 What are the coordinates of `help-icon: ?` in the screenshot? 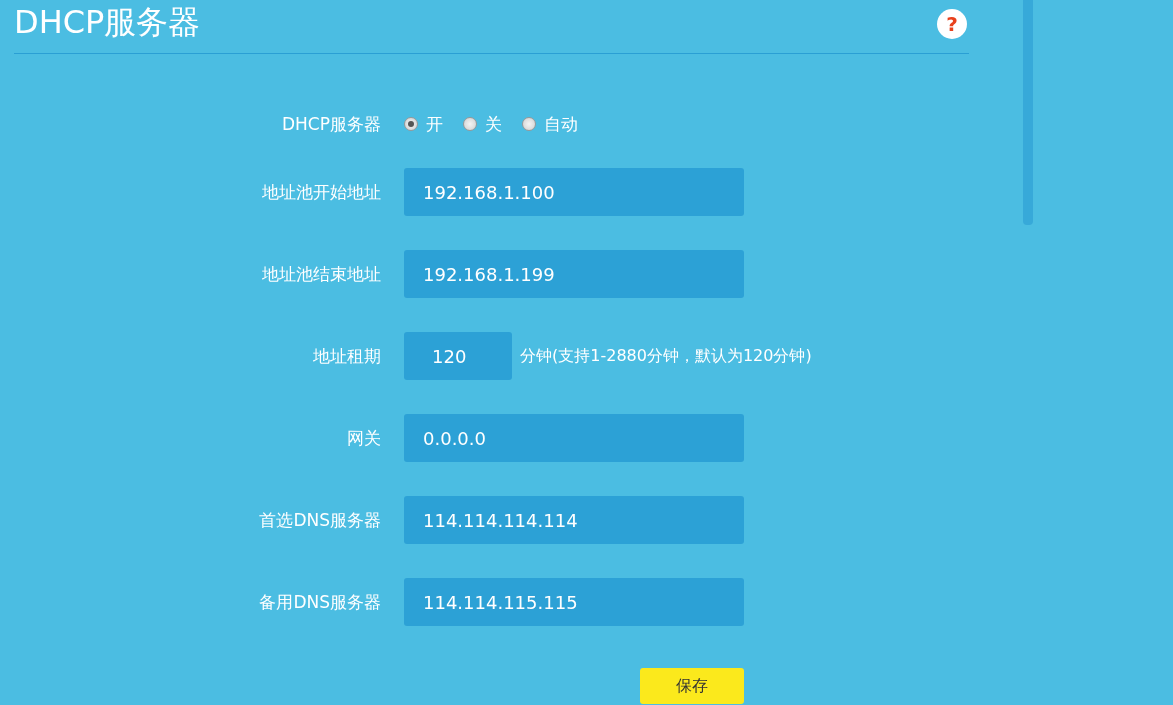 It's located at (952, 23).